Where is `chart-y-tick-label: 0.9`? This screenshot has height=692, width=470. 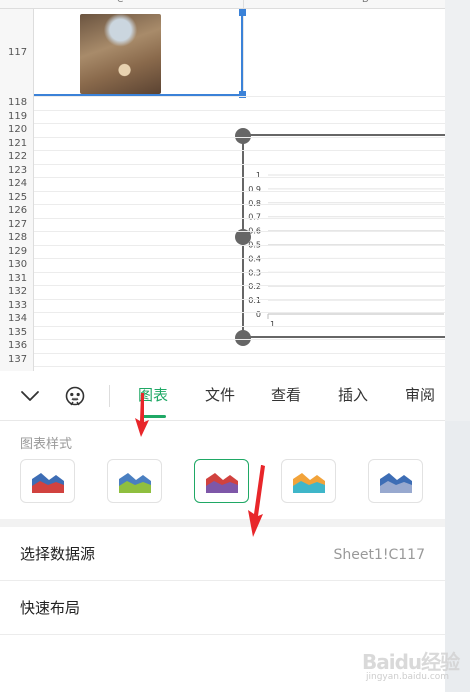 chart-y-tick-label: 0.9 is located at coordinates (254, 189).